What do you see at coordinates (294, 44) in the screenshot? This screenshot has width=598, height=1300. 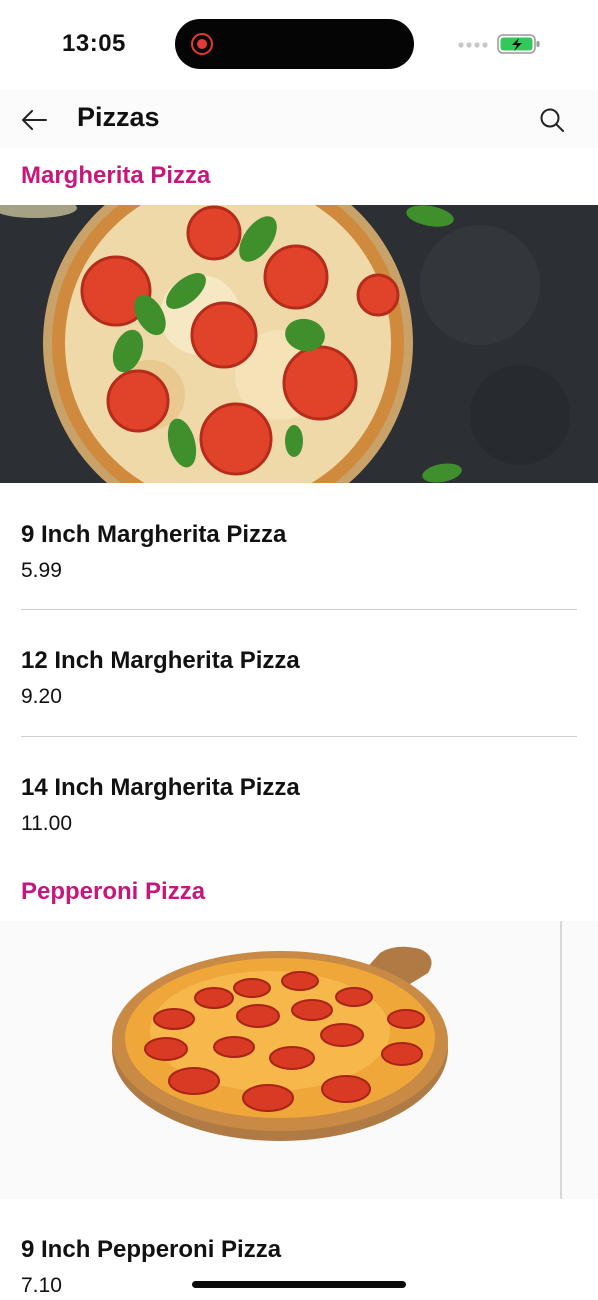 I see `dynamic-island` at bounding box center [294, 44].